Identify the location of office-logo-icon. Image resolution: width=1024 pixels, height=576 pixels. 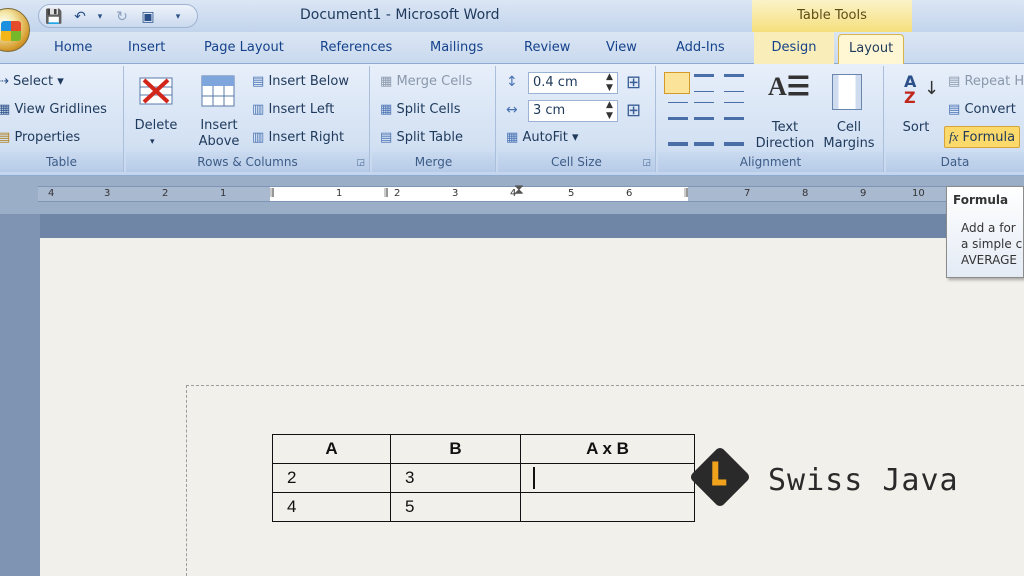
(11, 31).